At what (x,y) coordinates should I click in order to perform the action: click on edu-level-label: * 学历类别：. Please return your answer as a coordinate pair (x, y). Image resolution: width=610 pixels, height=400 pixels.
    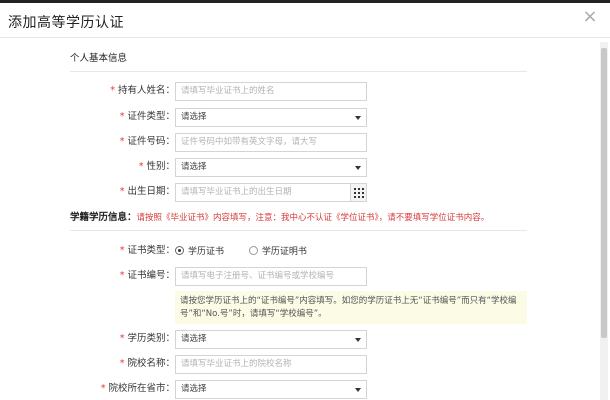
    Looking at the image, I should click on (147, 338).